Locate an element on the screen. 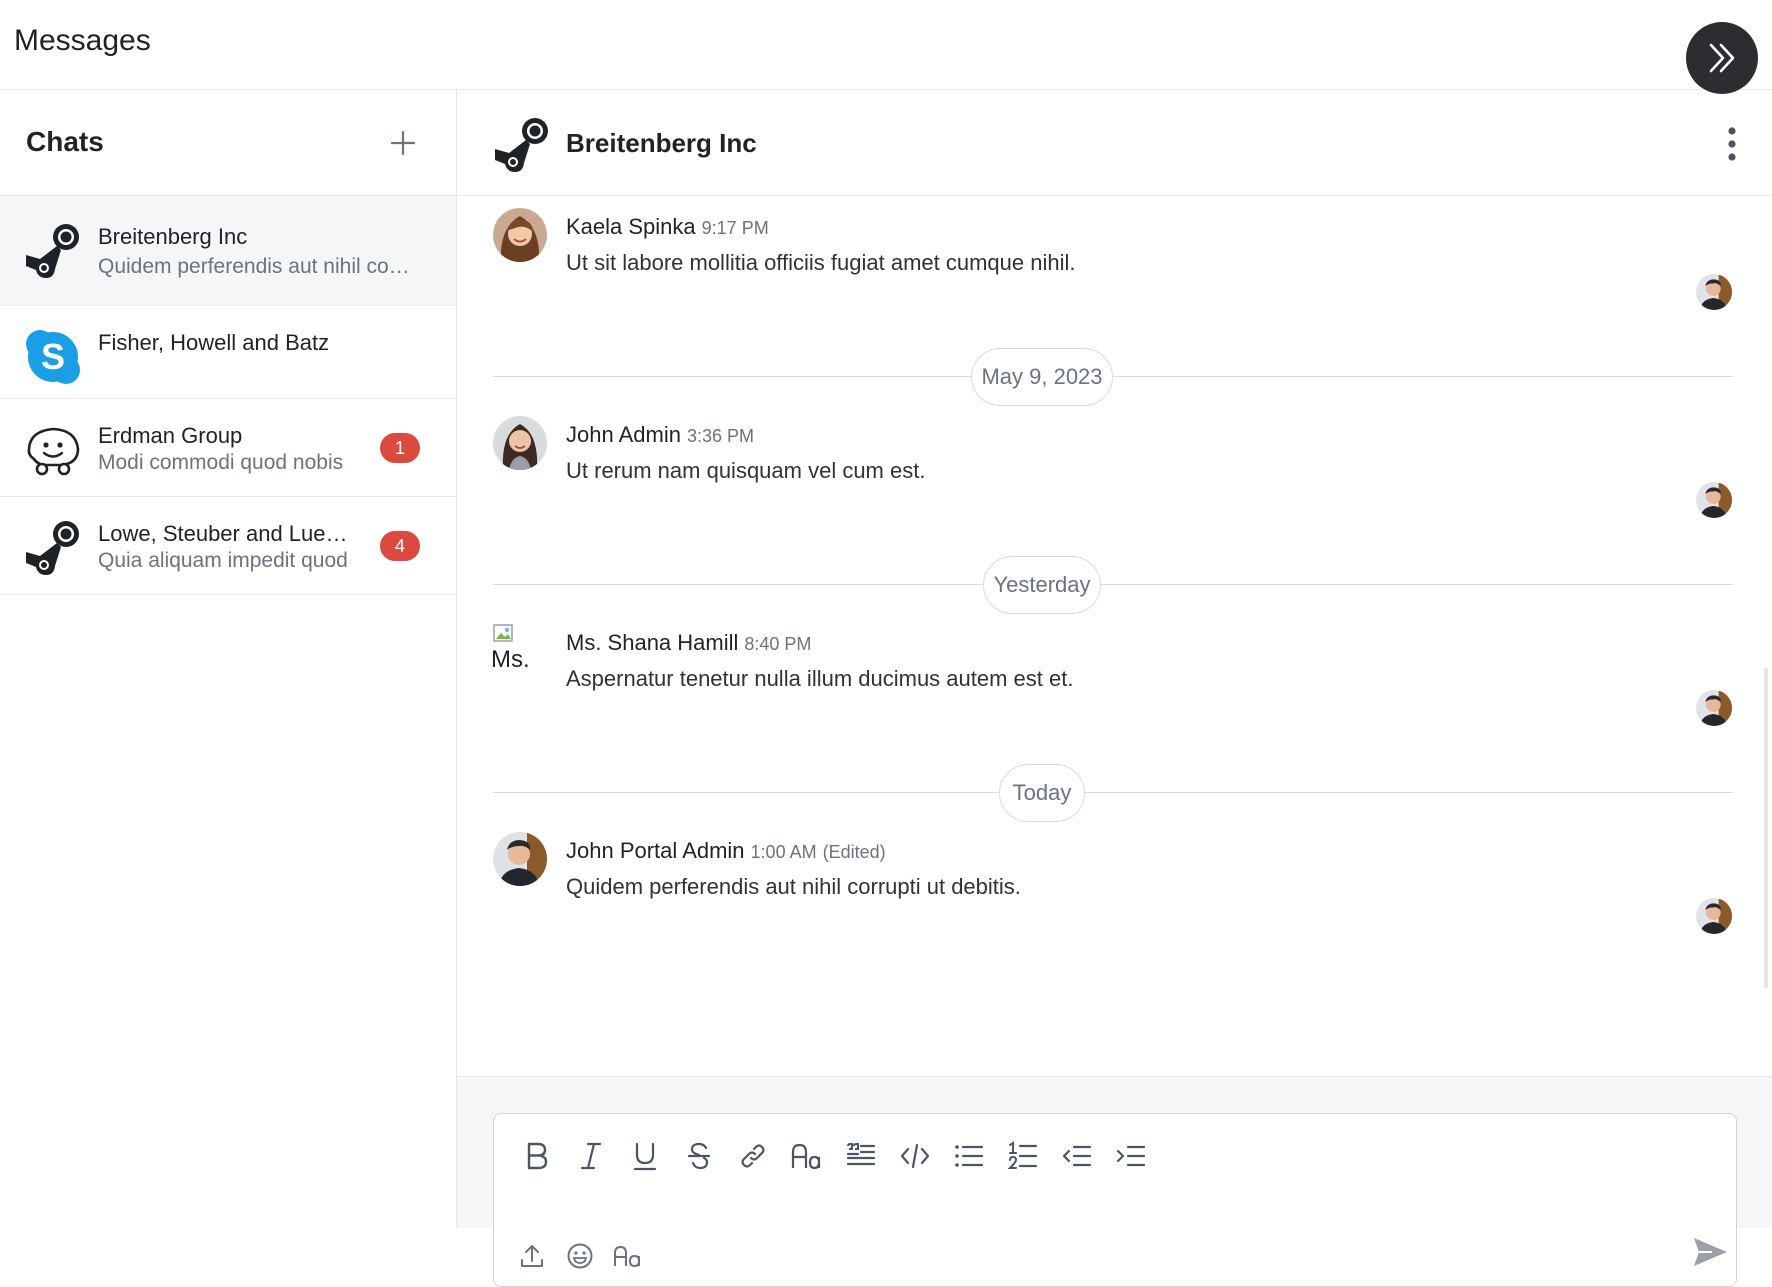 The image size is (1772, 1287). message-time: 3:36 PM is located at coordinates (720, 436).